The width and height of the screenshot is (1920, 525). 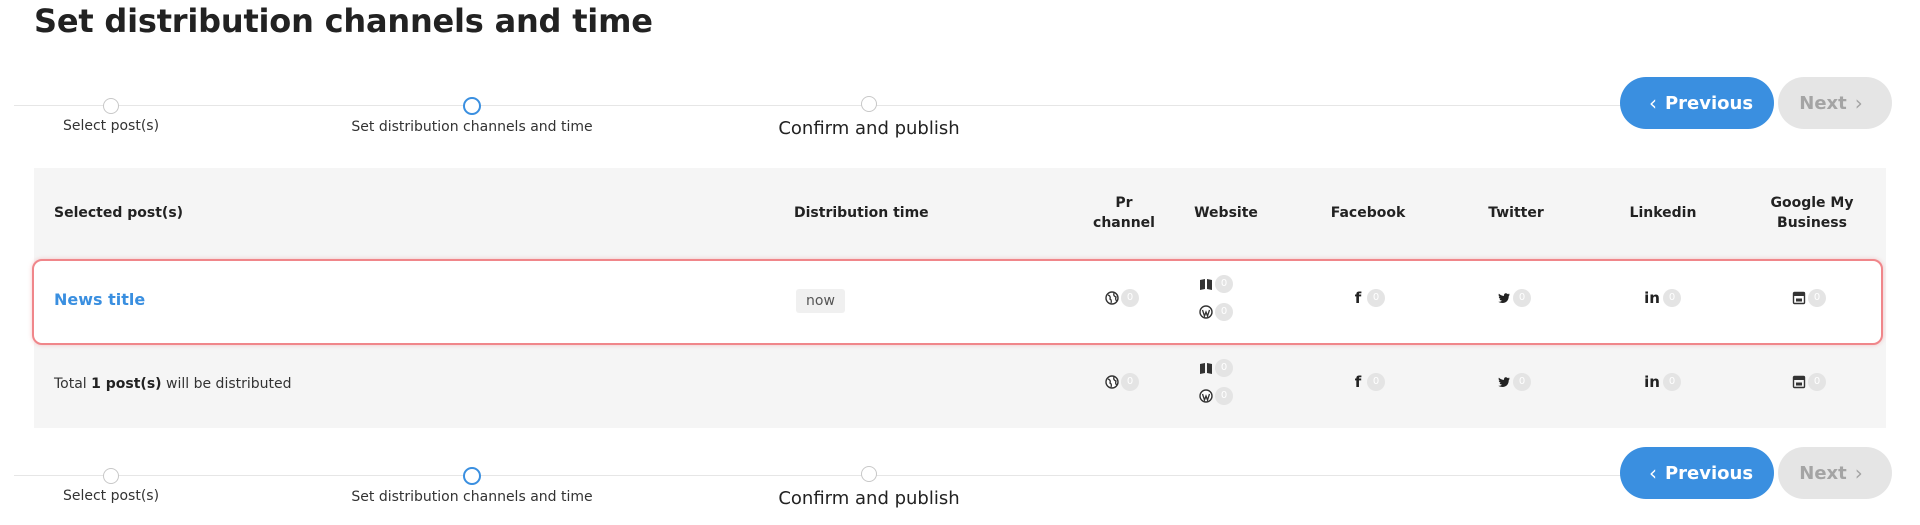 What do you see at coordinates (1662, 382) in the screenshot?
I see `total-linkedin: in 0` at bounding box center [1662, 382].